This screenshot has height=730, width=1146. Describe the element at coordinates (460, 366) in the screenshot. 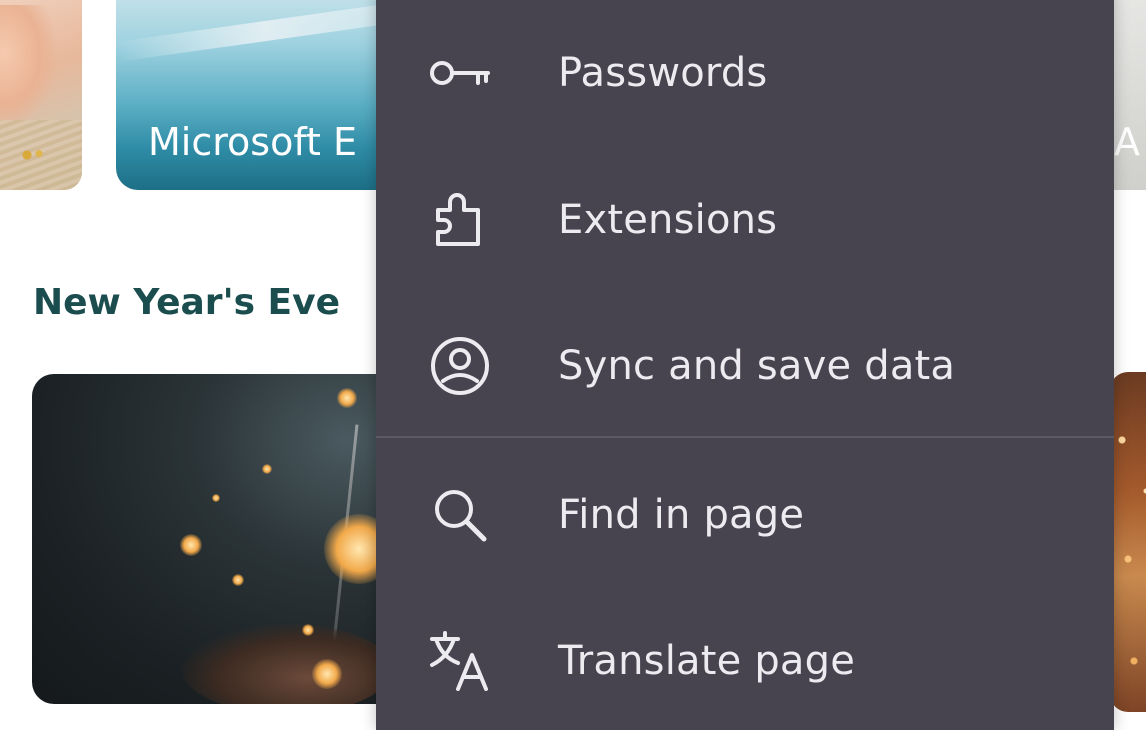

I see `account-circle-icon` at that location.